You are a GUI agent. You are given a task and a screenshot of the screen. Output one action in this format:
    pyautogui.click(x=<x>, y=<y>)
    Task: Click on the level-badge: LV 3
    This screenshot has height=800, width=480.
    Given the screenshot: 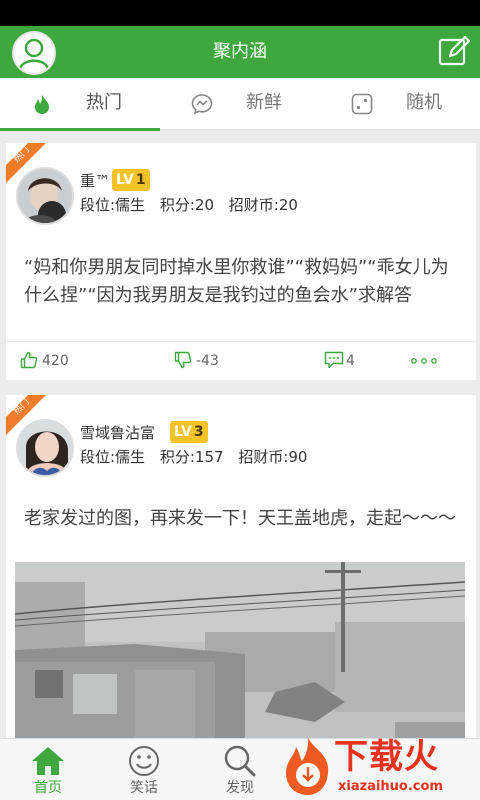 What is the action you would take?
    pyautogui.click(x=189, y=432)
    